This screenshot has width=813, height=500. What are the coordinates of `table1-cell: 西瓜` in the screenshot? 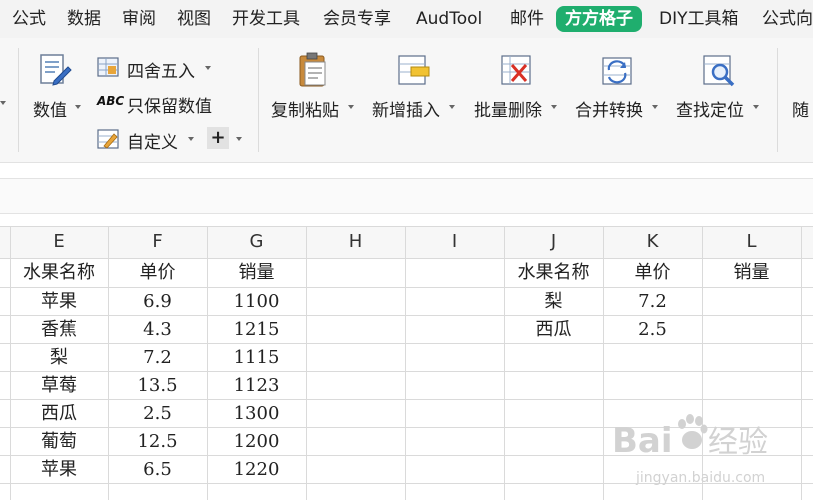 It's located at (59, 414).